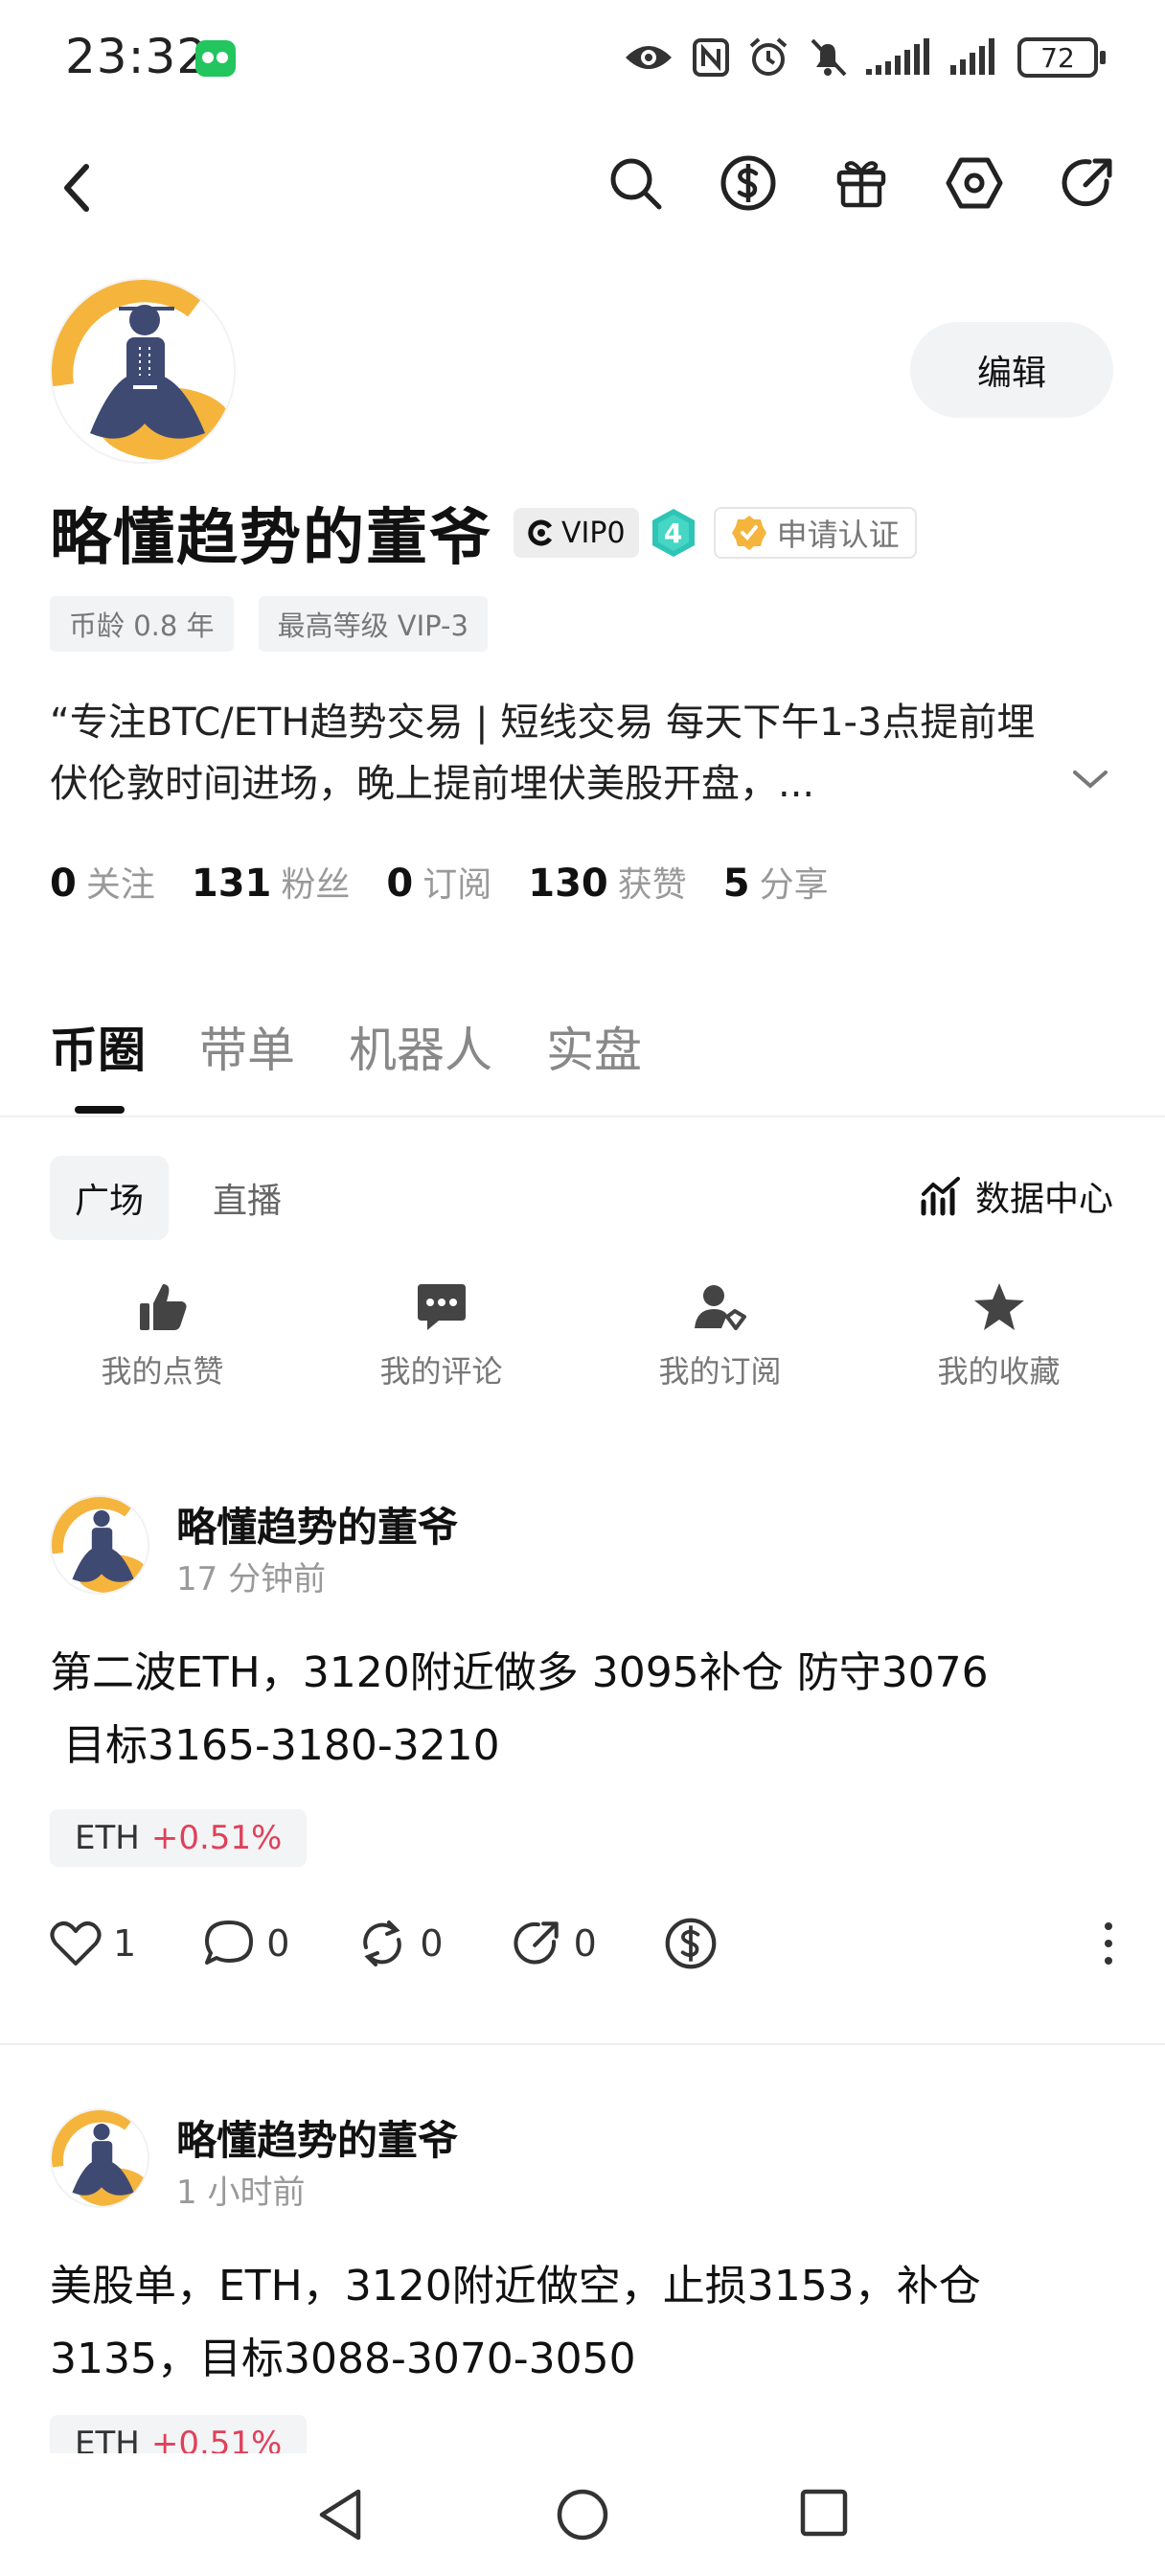 The image size is (1165, 2576). I want to click on tabs-divider, so click(582, 1116).